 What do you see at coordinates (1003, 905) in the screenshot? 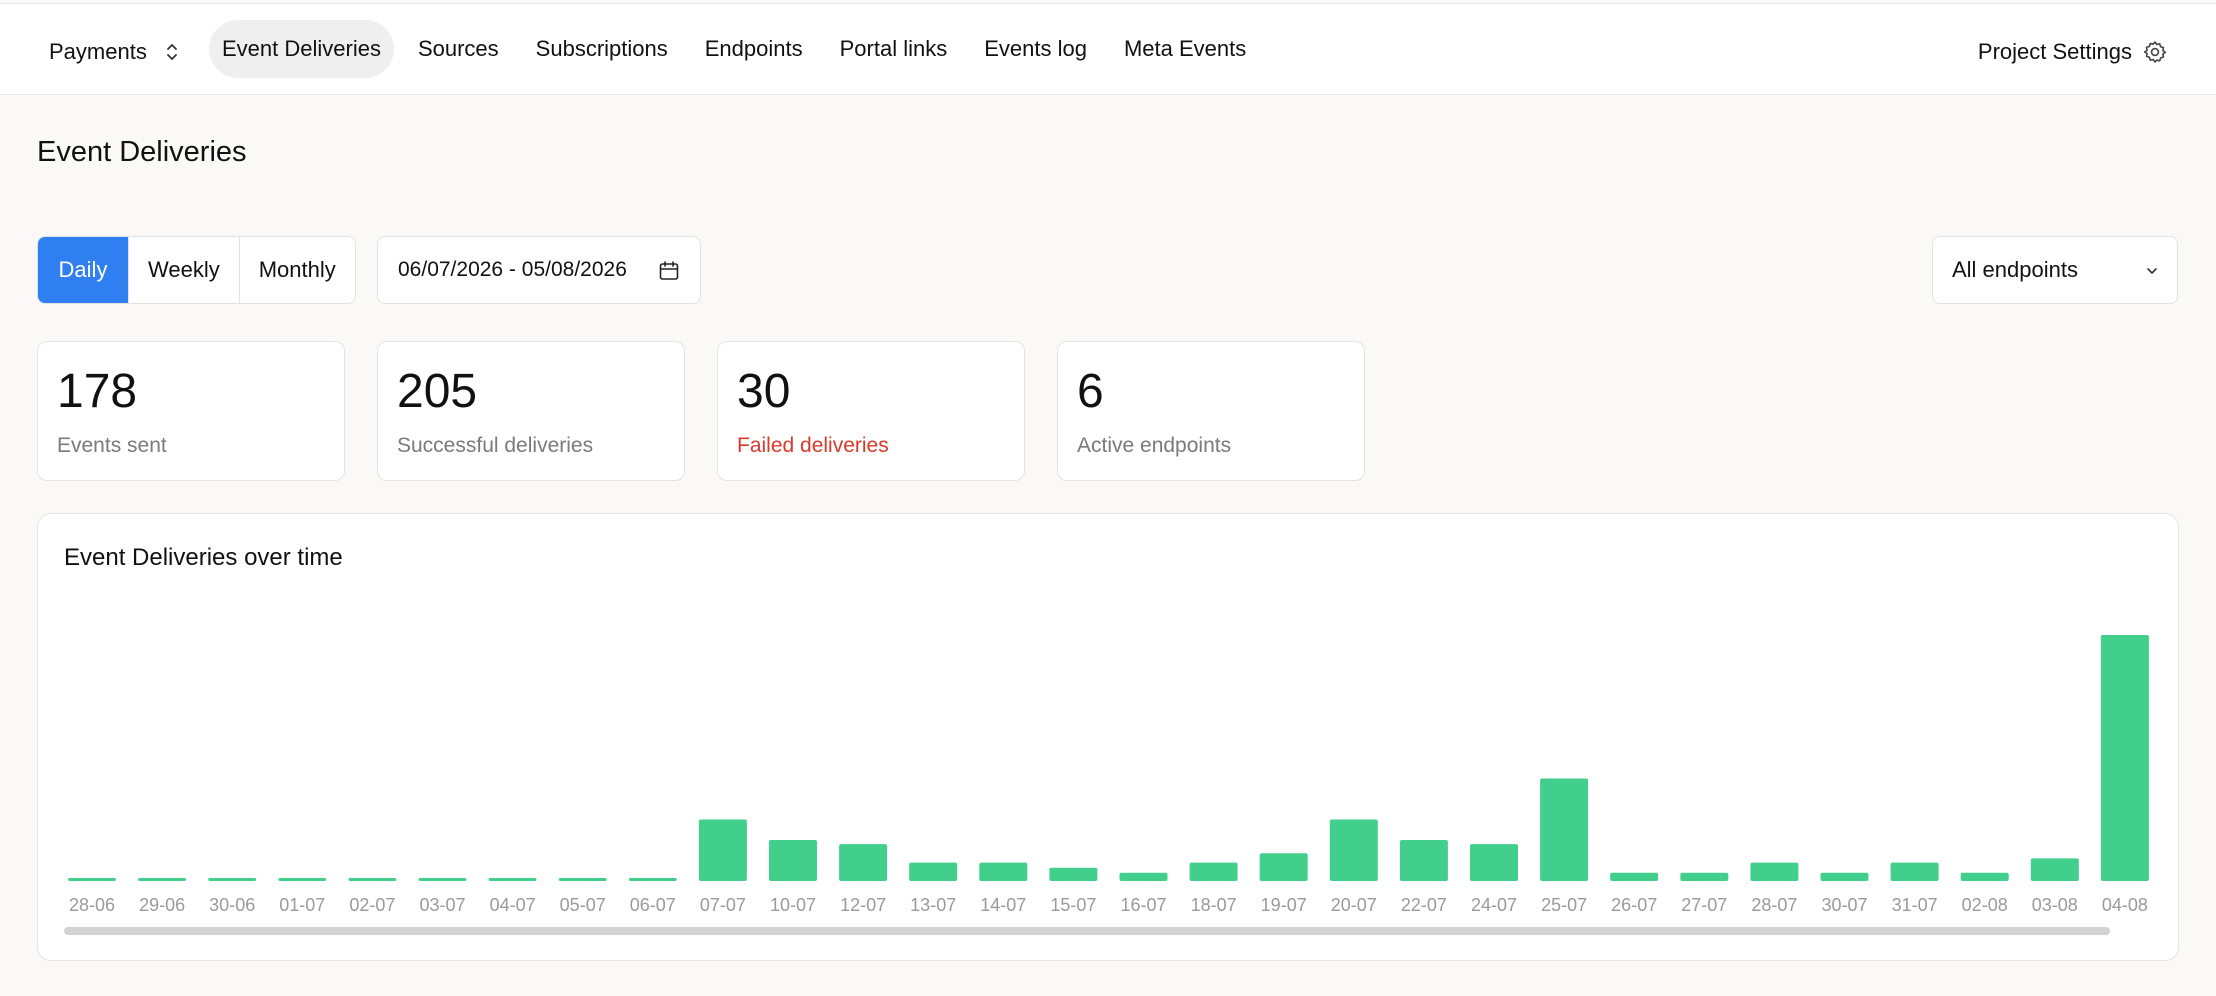
I see `x-tick-label: 14-07` at bounding box center [1003, 905].